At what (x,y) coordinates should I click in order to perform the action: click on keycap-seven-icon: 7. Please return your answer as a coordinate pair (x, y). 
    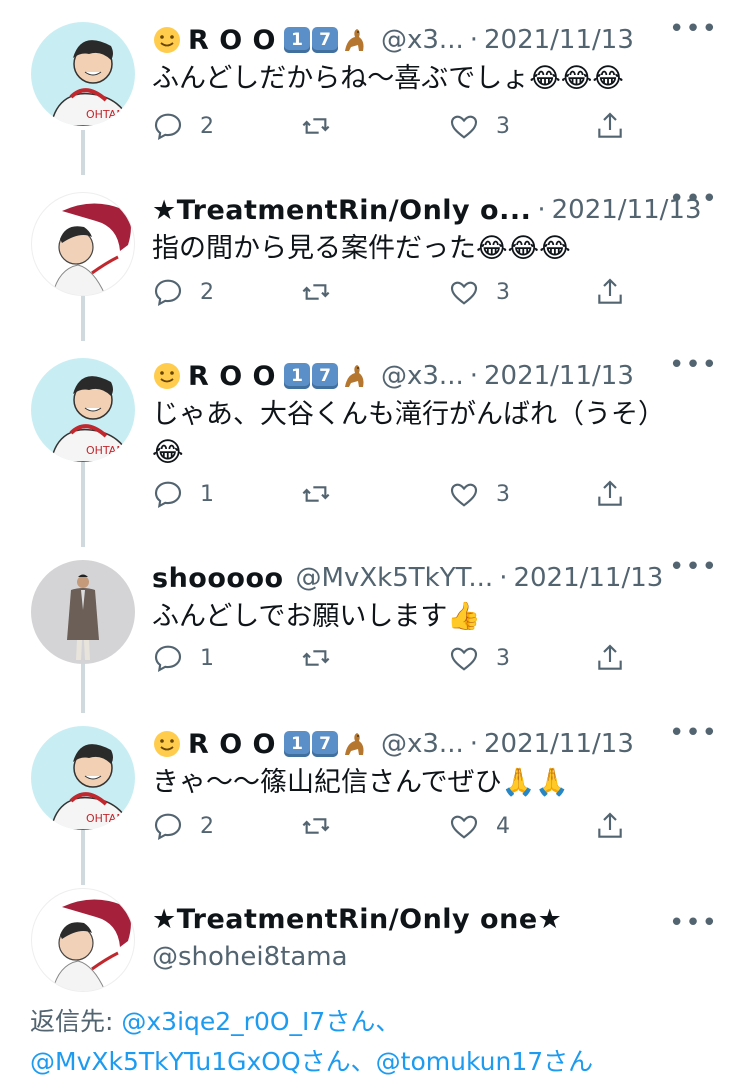
    Looking at the image, I should click on (325, 744).